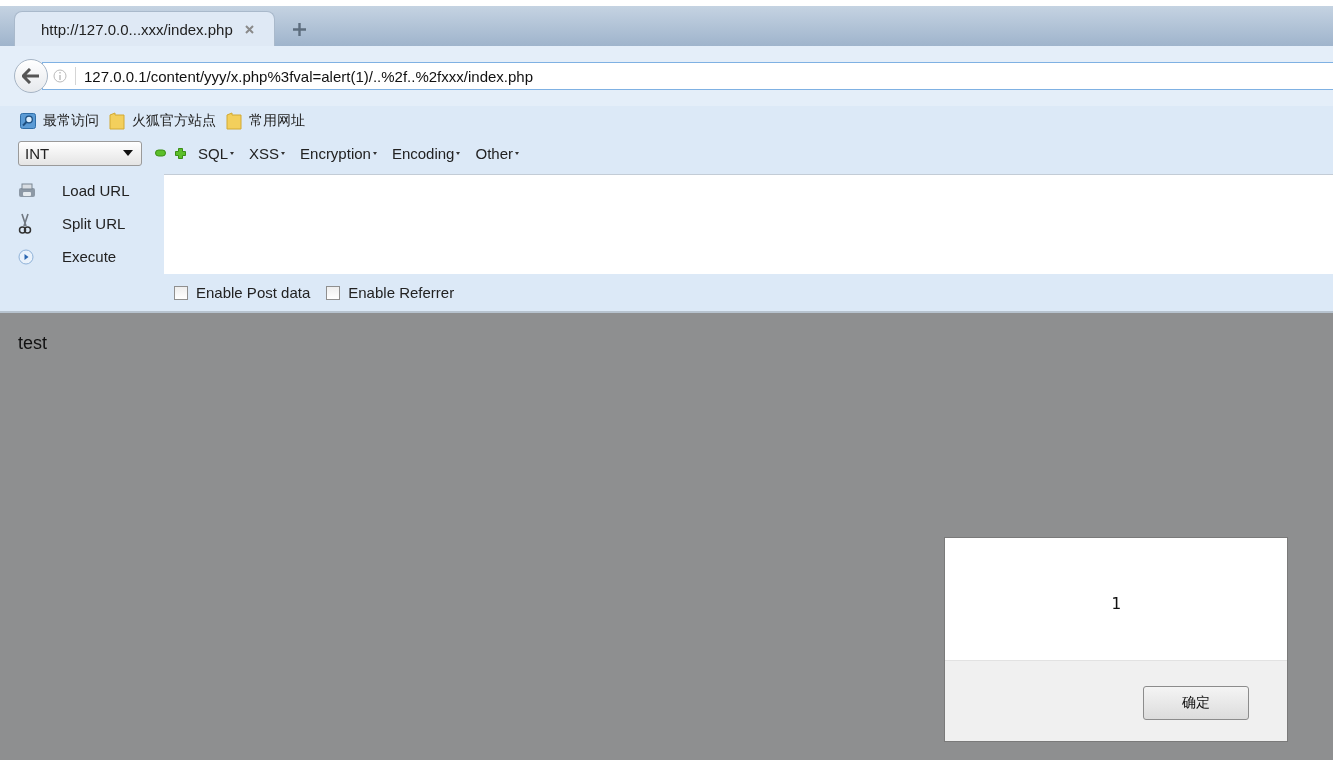  I want to click on menu-button: XSS, so click(267, 153).